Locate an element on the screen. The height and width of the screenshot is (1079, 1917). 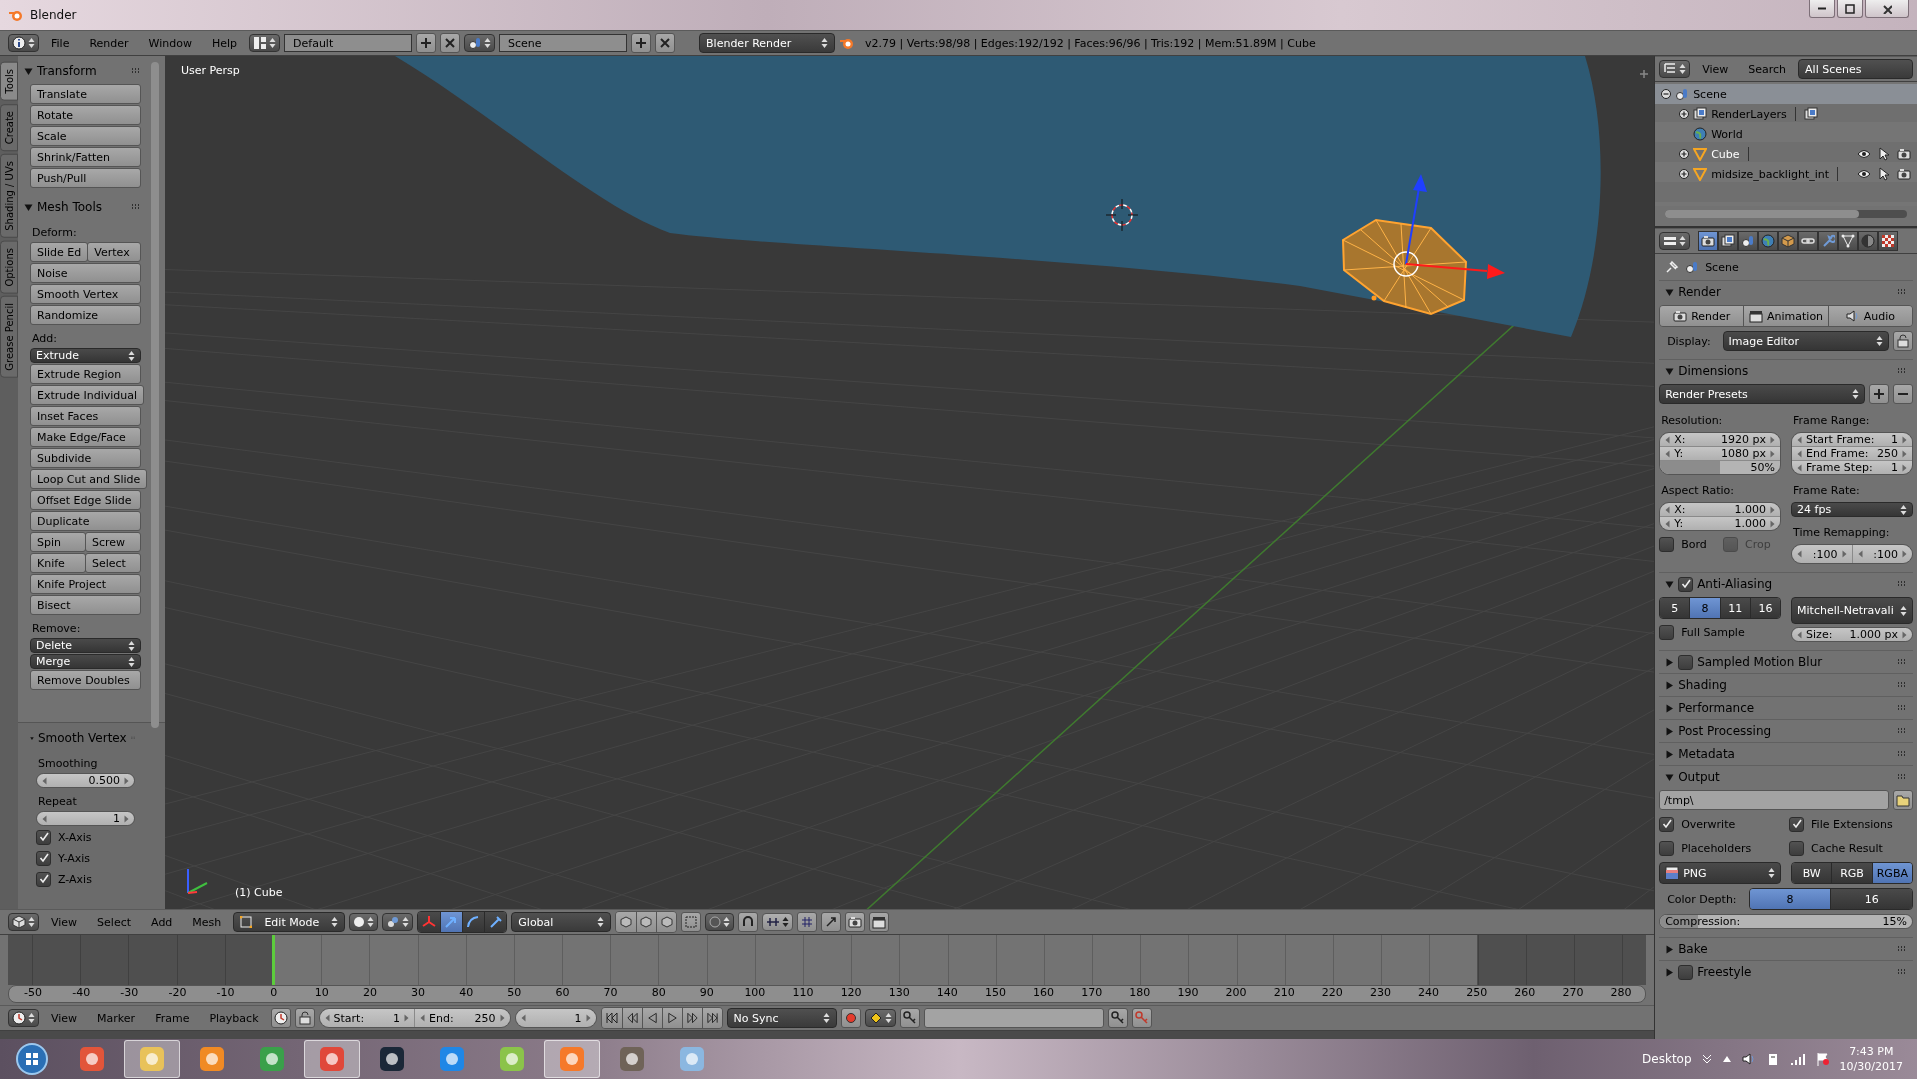
tool-button: Bisect is located at coordinates (85, 605).